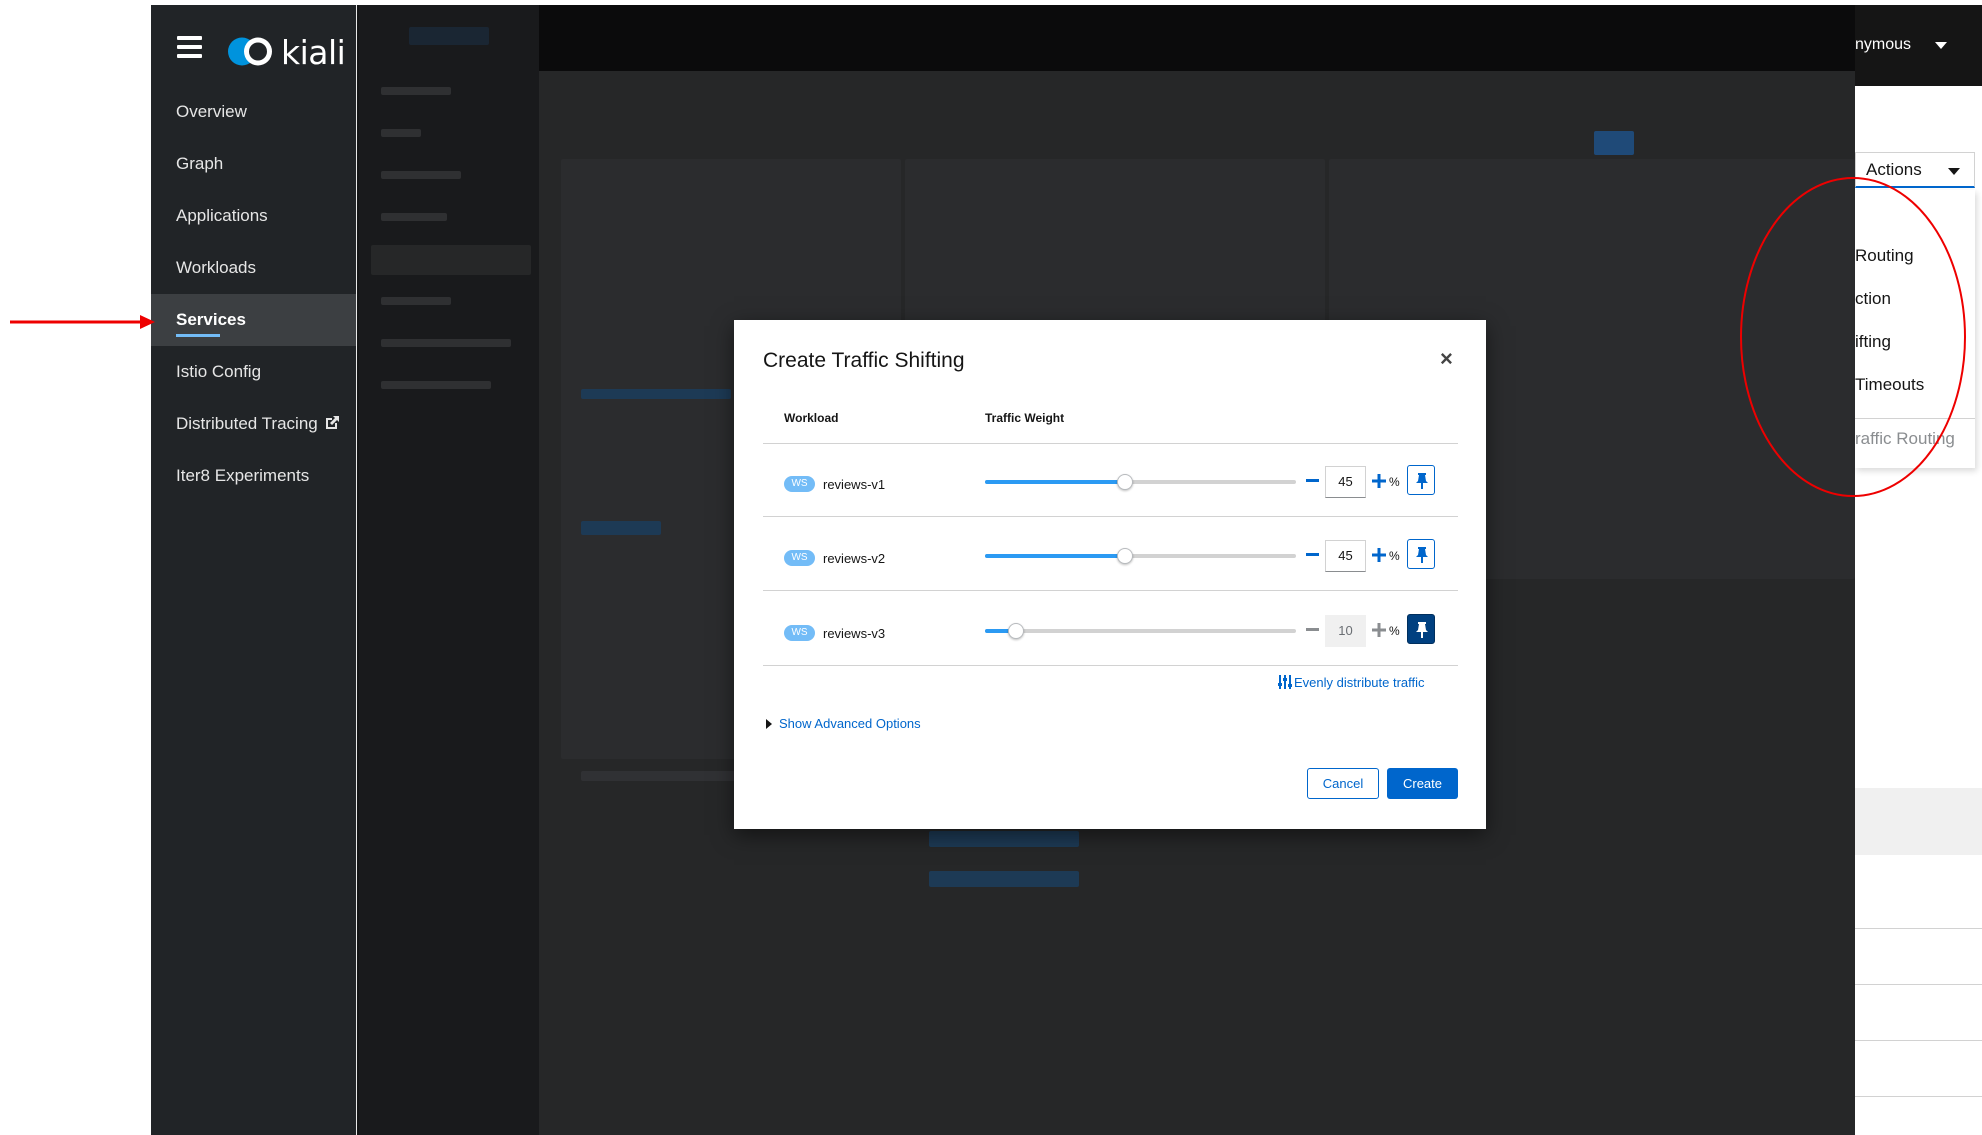 The height and width of the screenshot is (1135, 1982). Describe the element at coordinates (1446, 359) in the screenshot. I see `close-icon: ×` at that location.